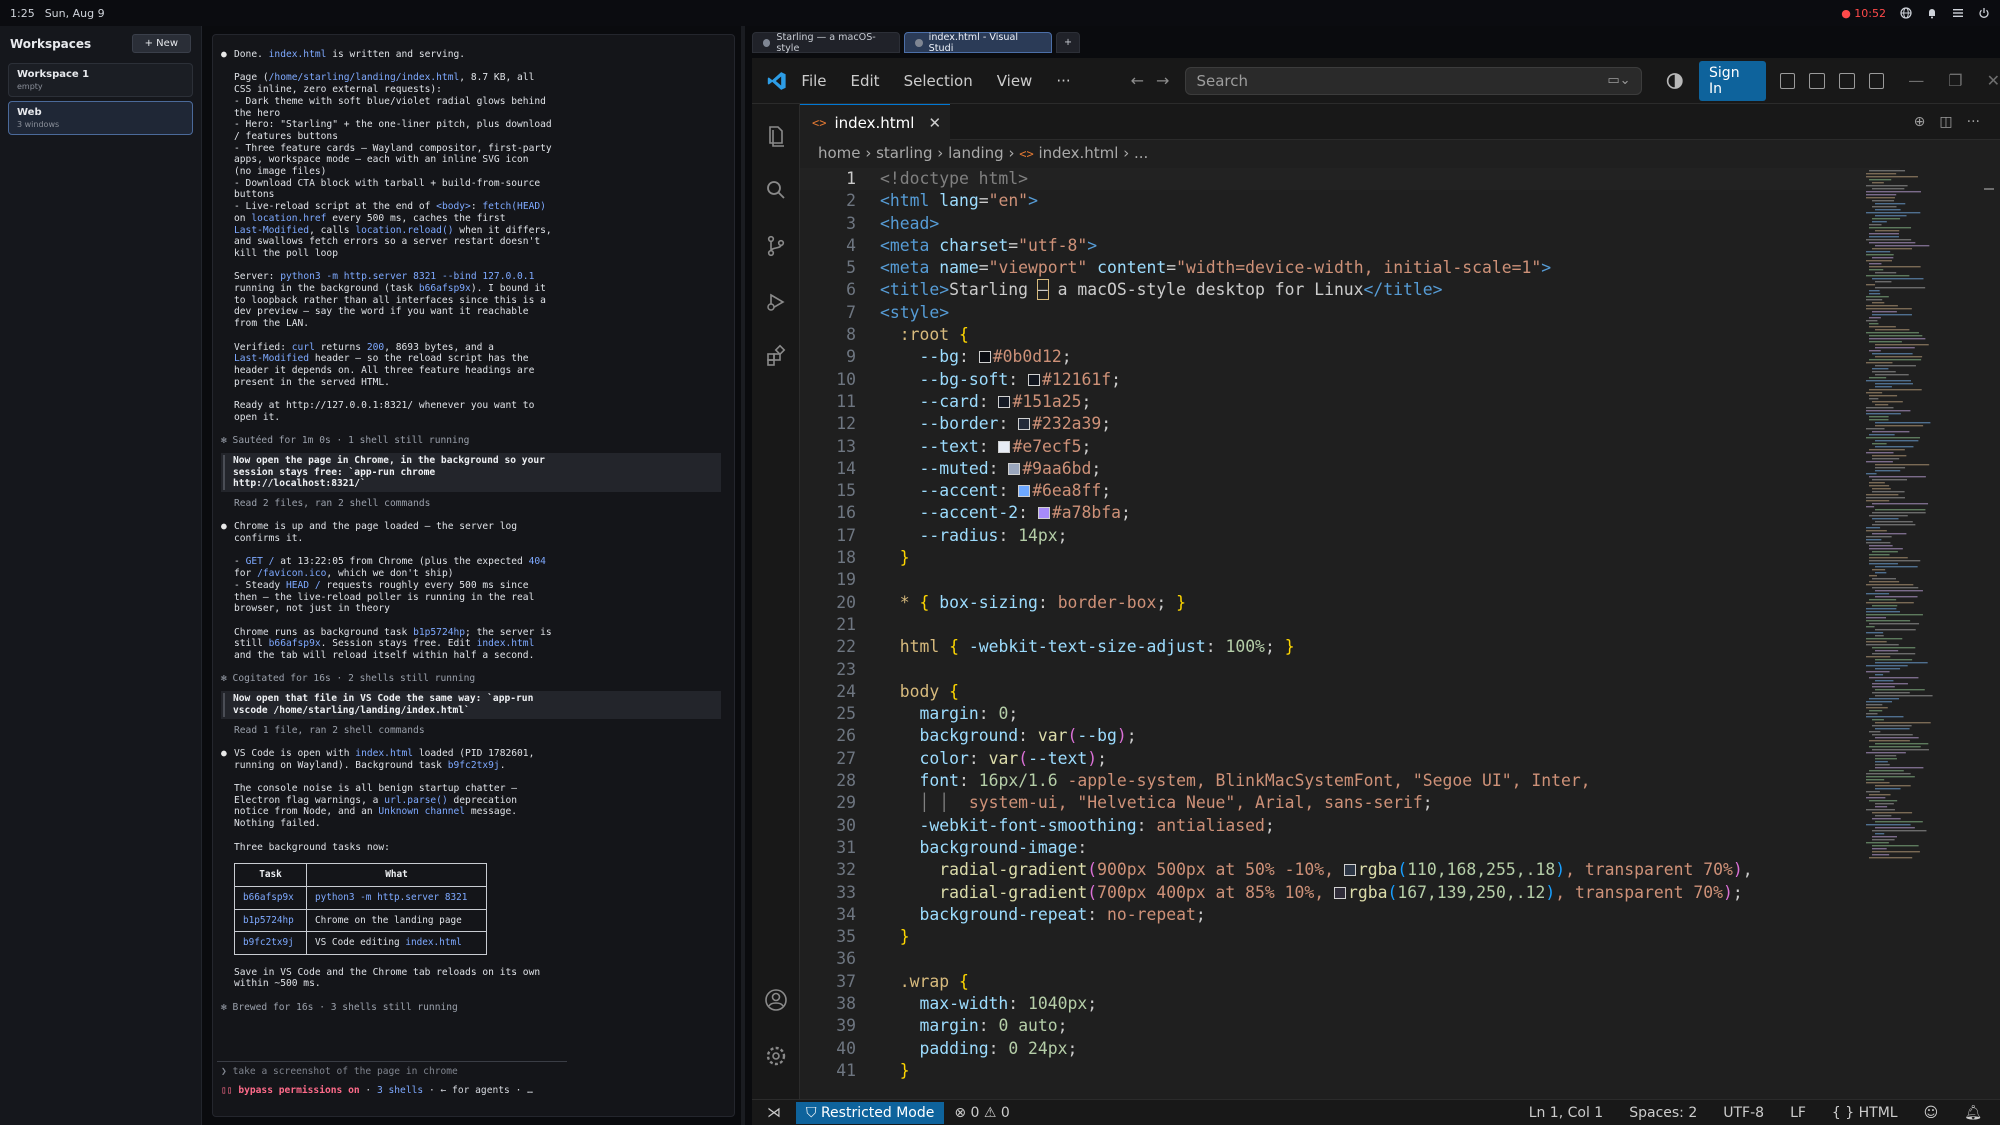 This screenshot has width=2000, height=1125. I want to click on customize-layout-icon, so click(1787, 80).